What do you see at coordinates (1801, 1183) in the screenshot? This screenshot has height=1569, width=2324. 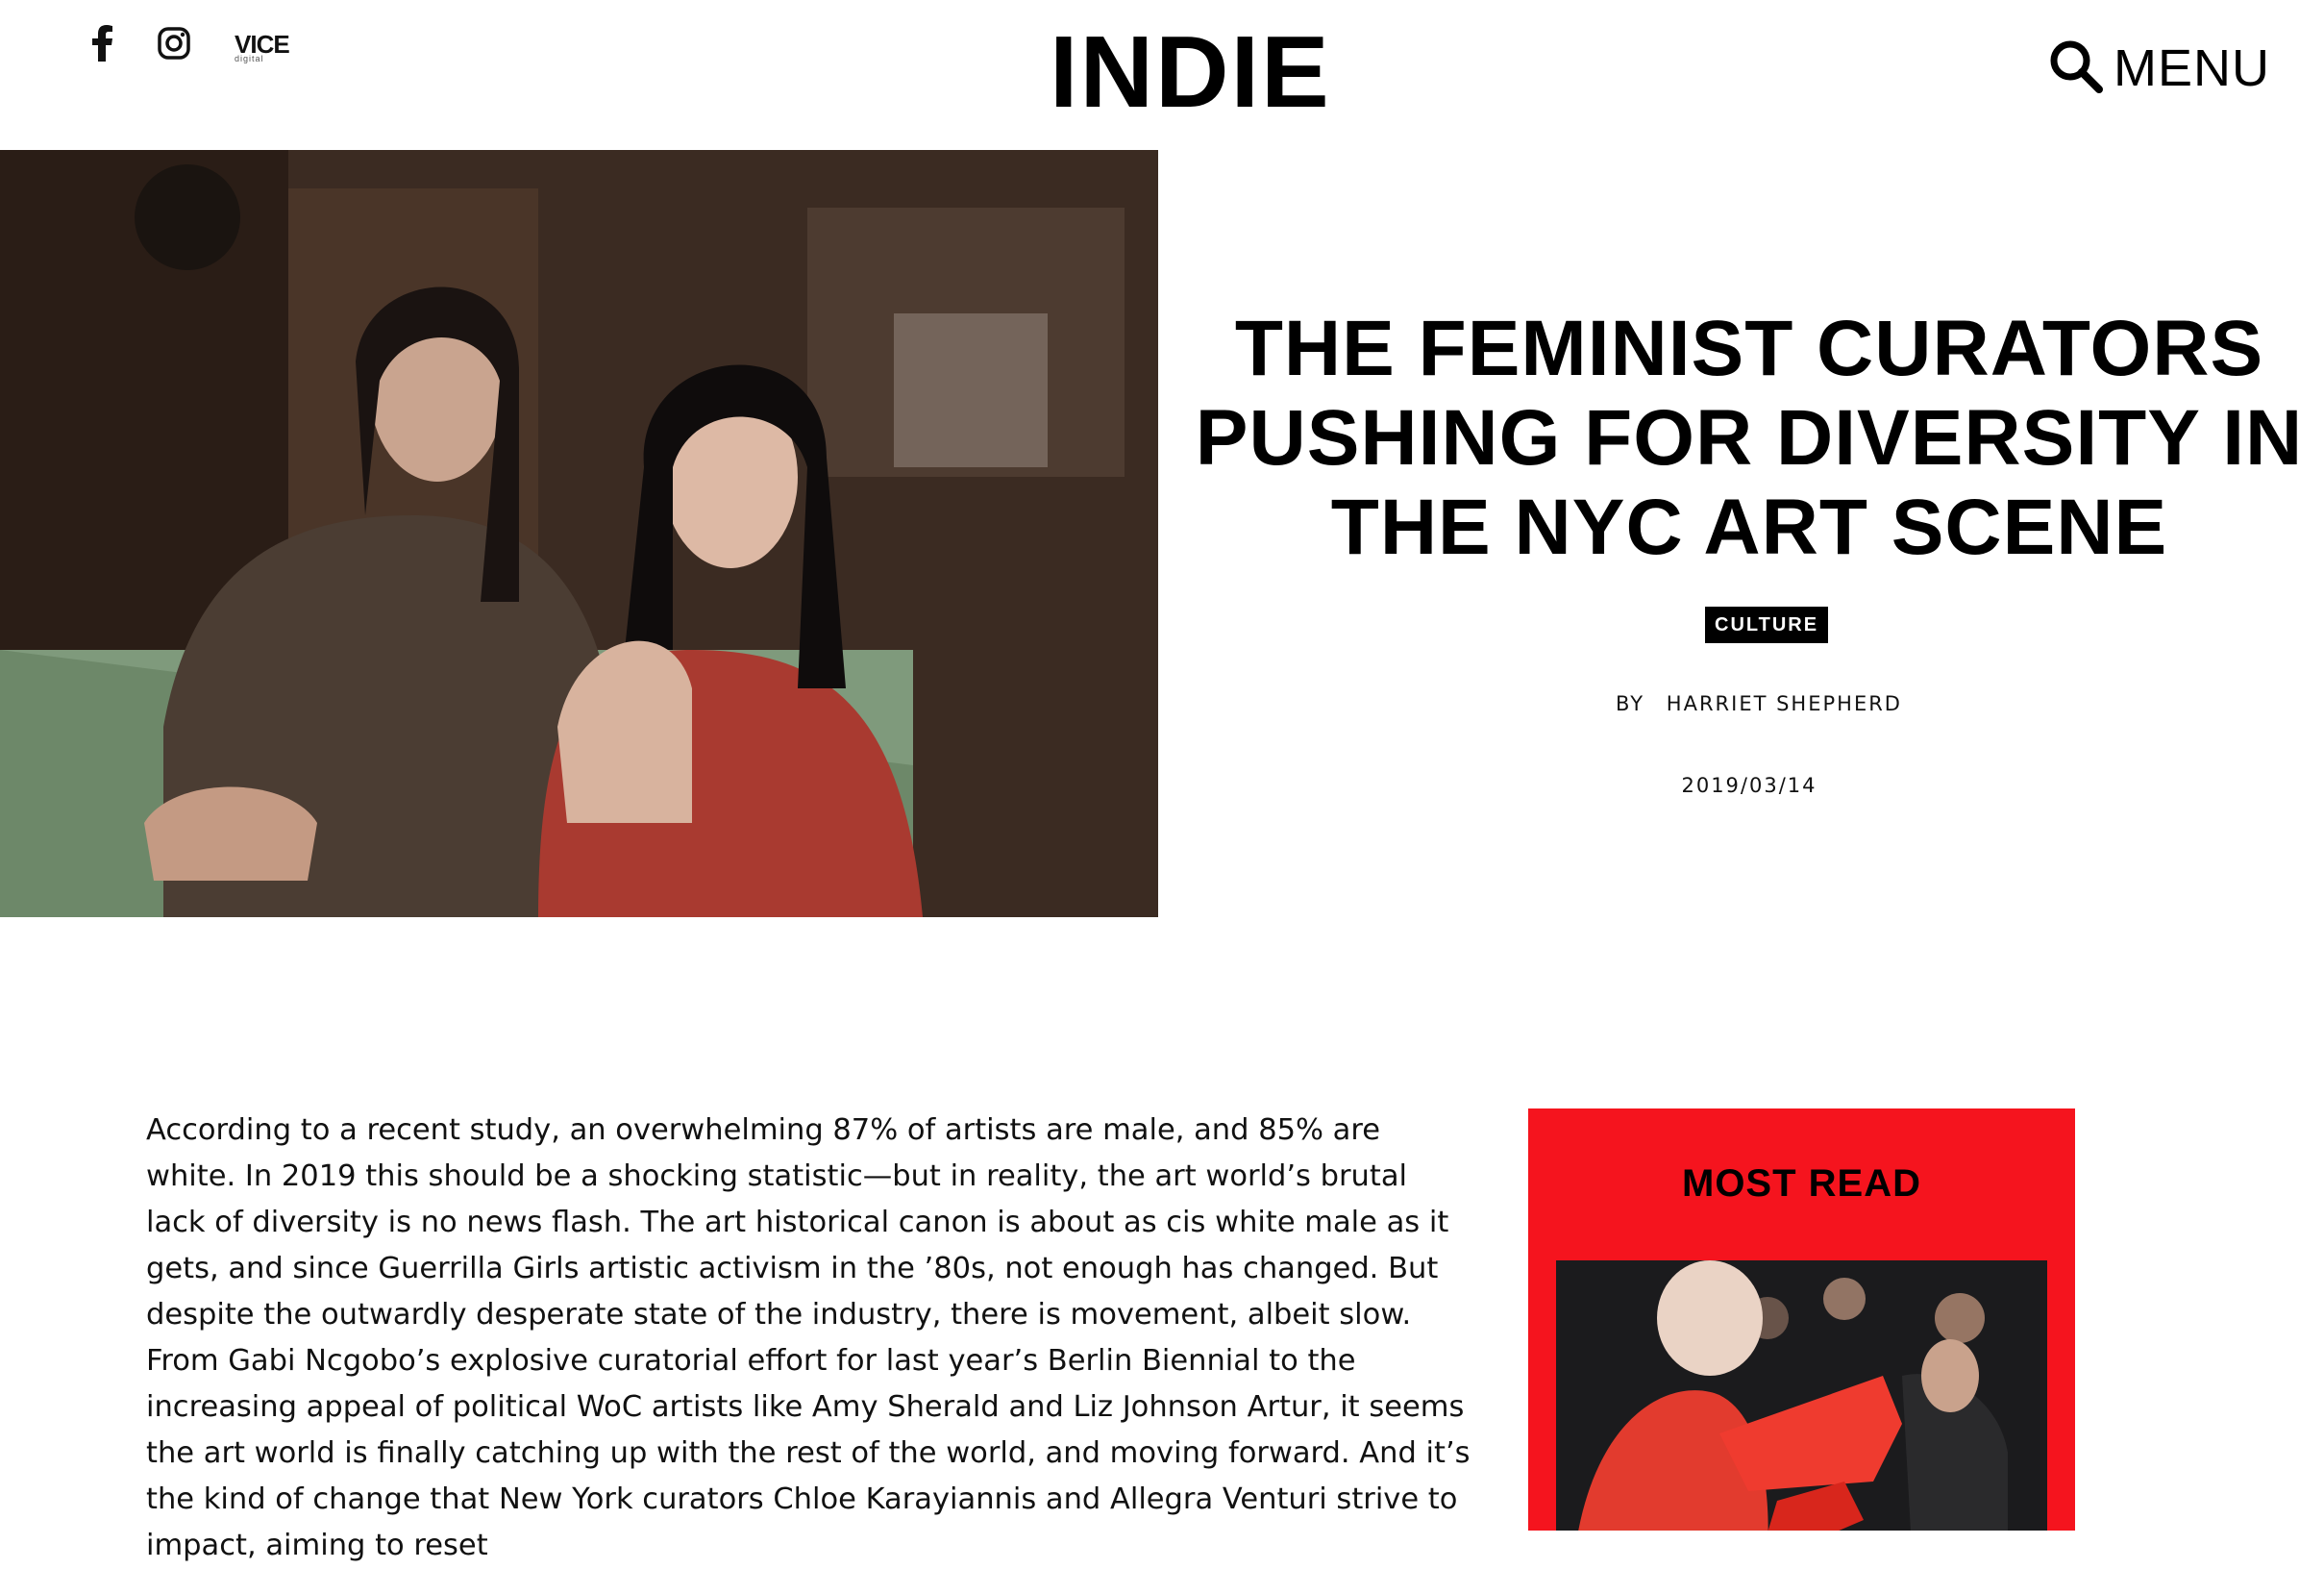 I see `most-read-title: MOST READ` at bounding box center [1801, 1183].